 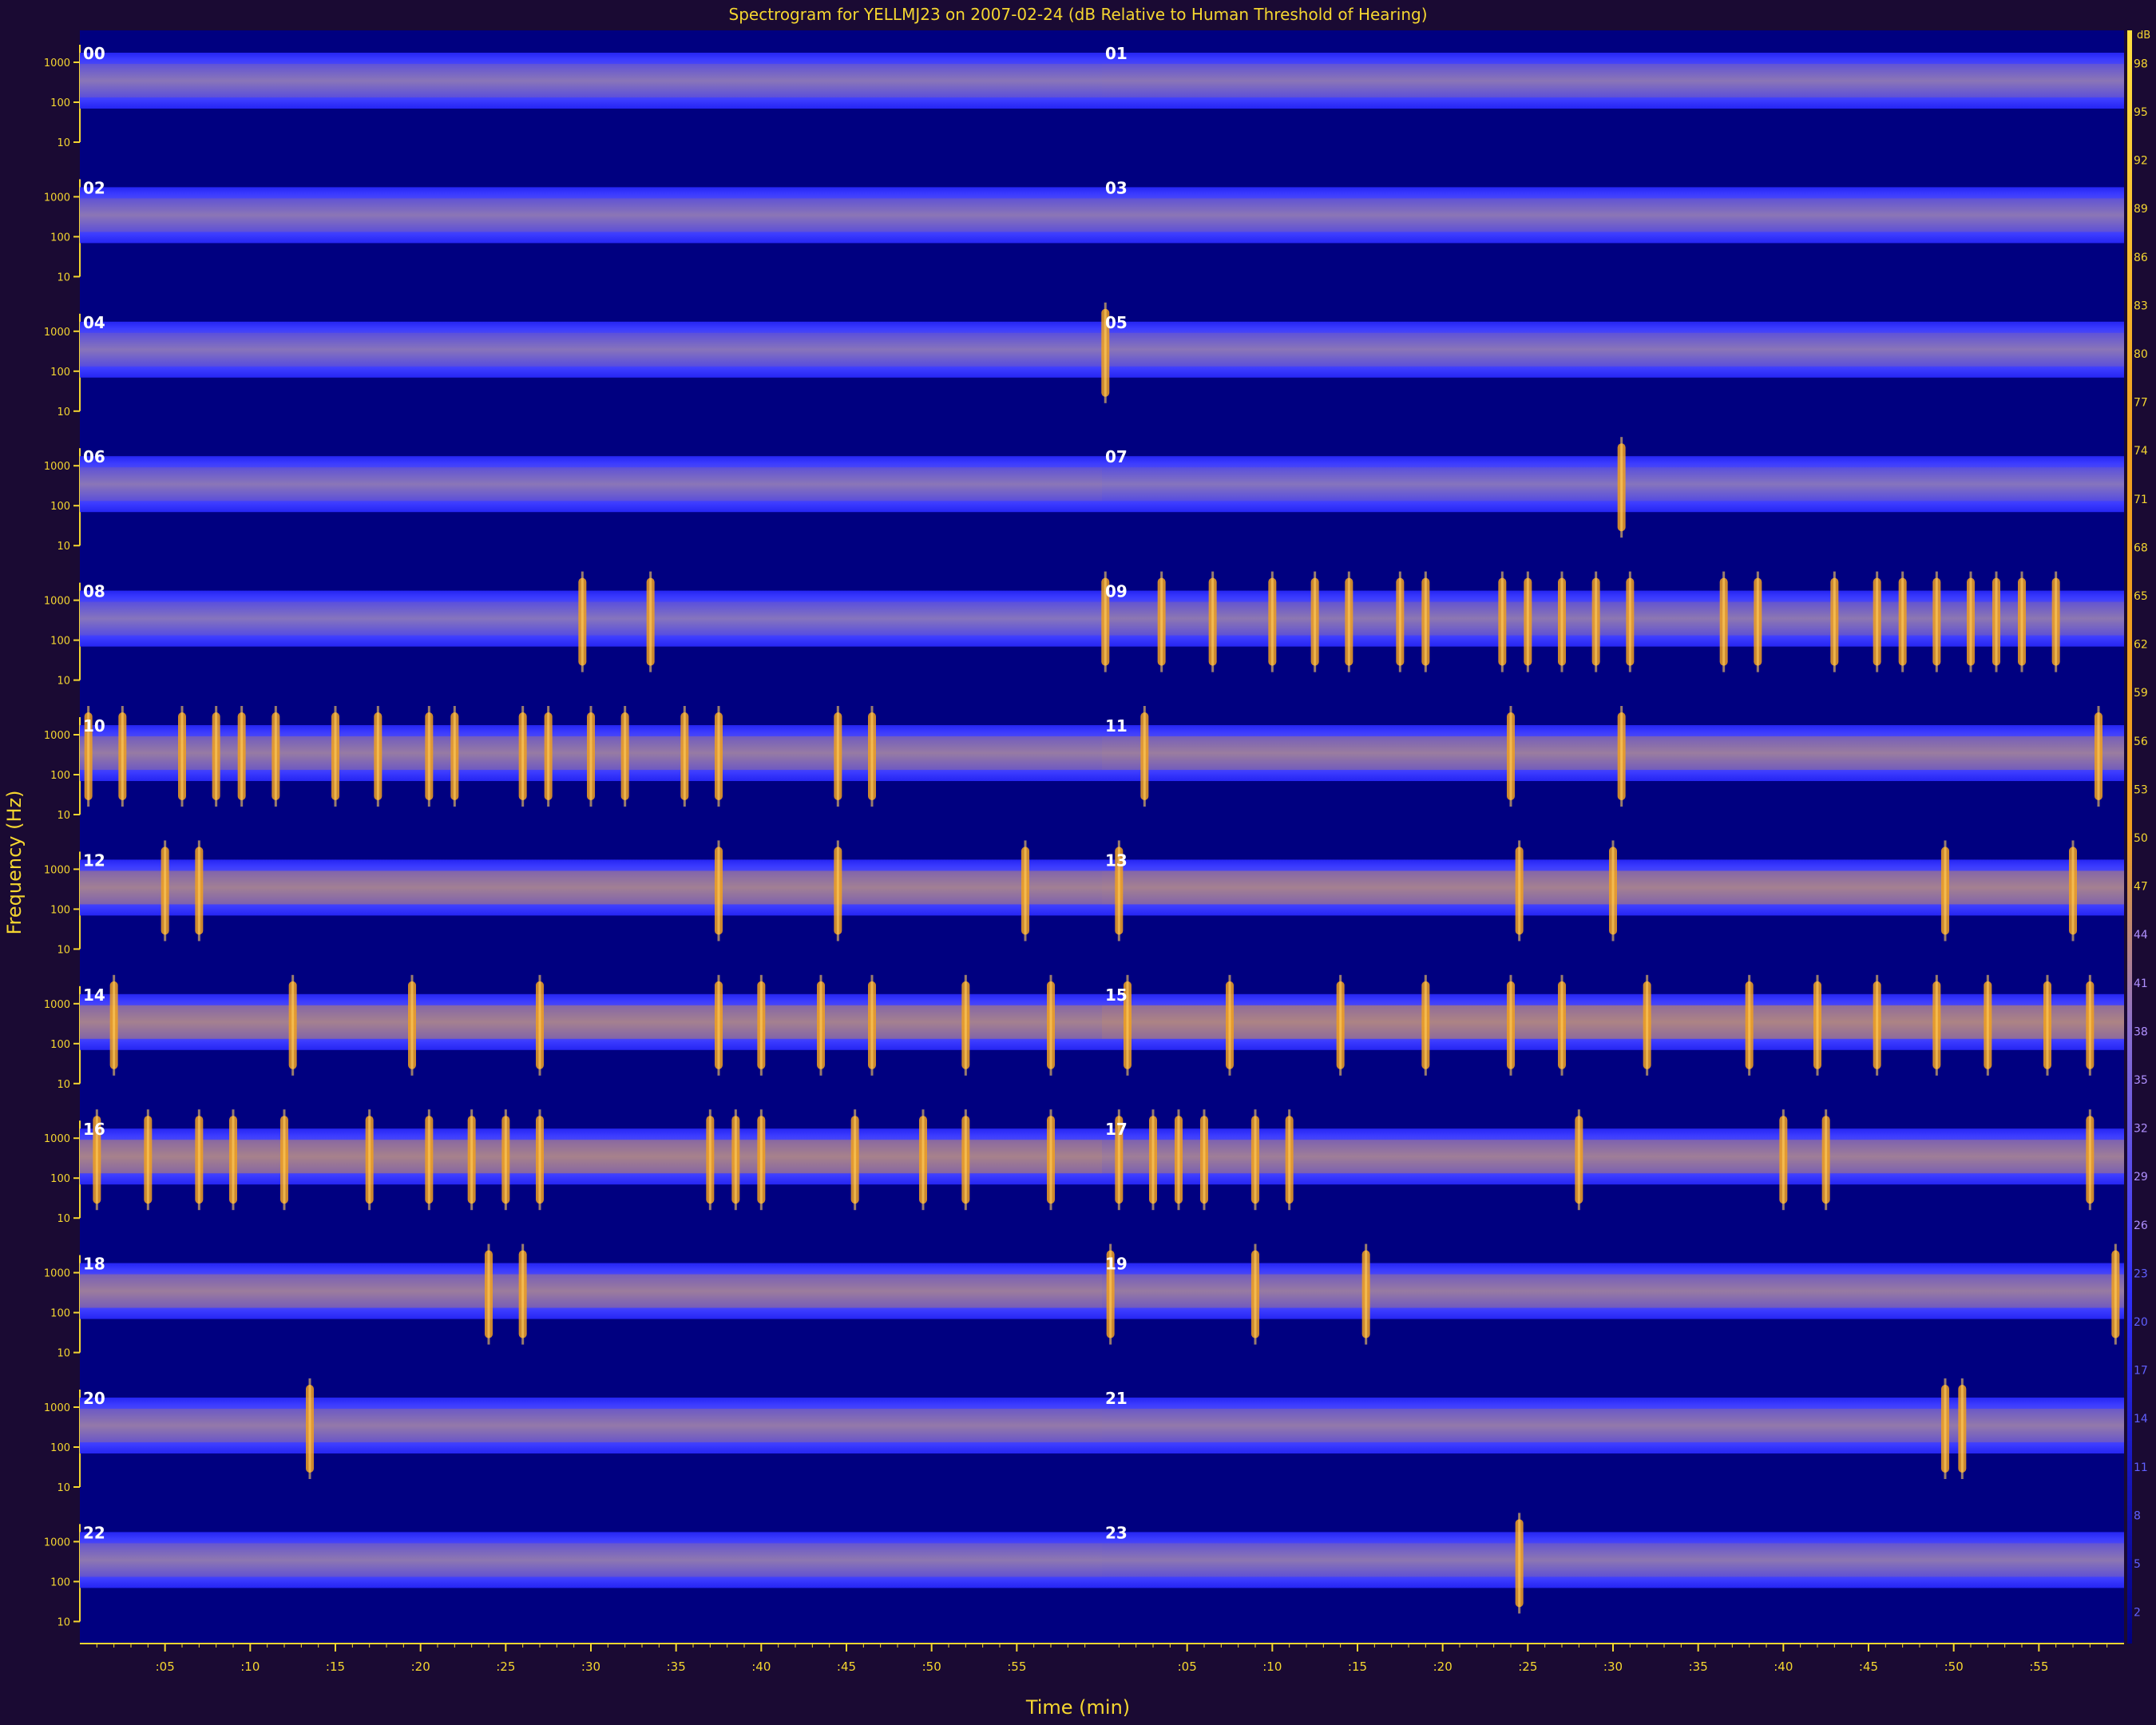 What do you see at coordinates (1116, 861) in the screenshot?
I see `hour-label: 13` at bounding box center [1116, 861].